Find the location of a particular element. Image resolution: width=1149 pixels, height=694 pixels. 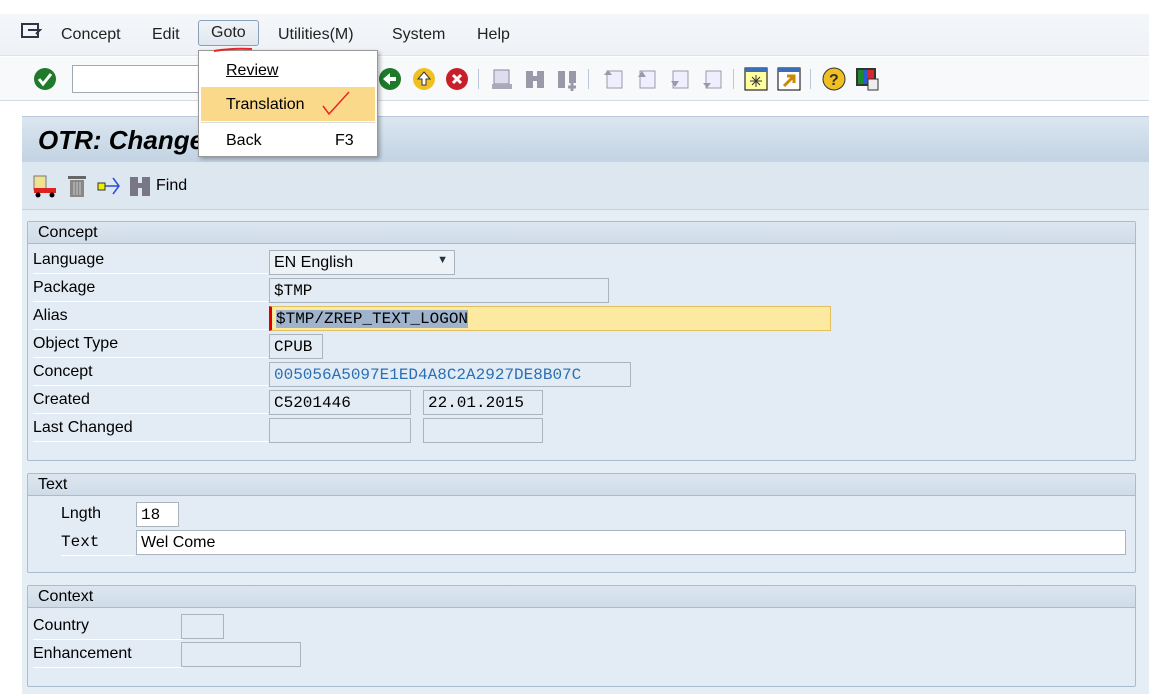

standard-toolbar: ? is located at coordinates (574, 79).